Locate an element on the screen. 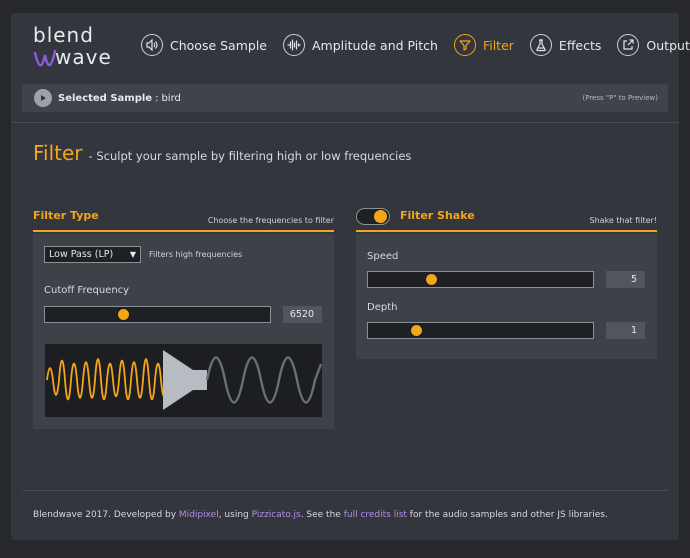  logo-wave-icon is located at coordinates (45, 58).